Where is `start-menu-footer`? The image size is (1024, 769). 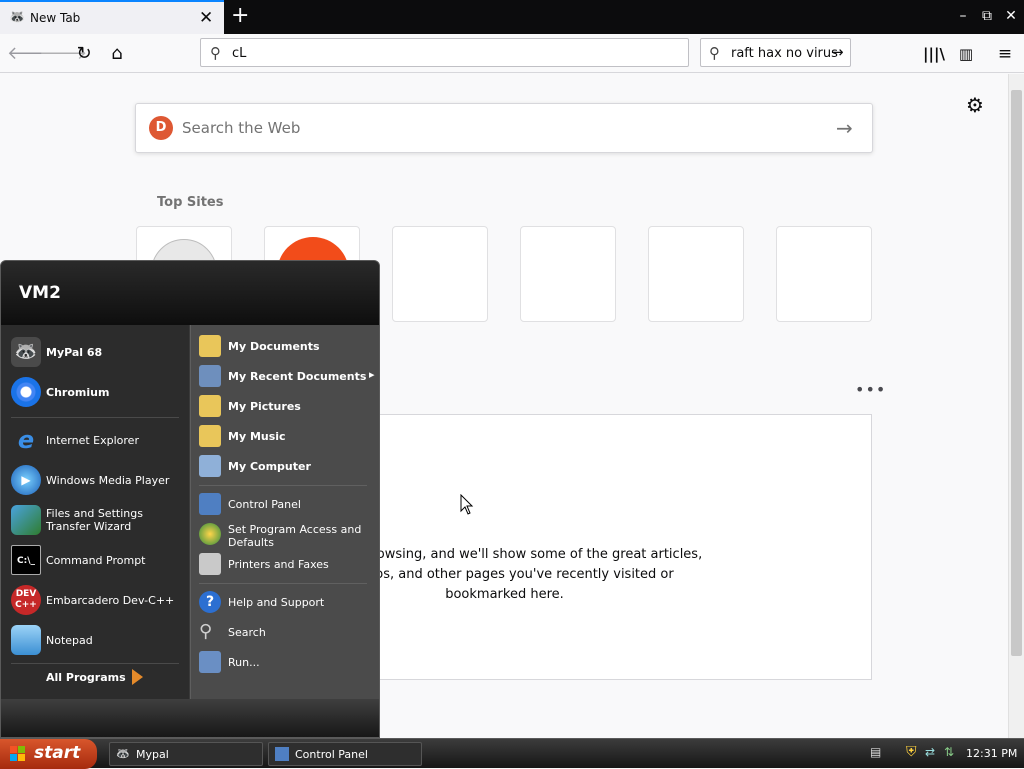
start-menu-footer is located at coordinates (190, 718).